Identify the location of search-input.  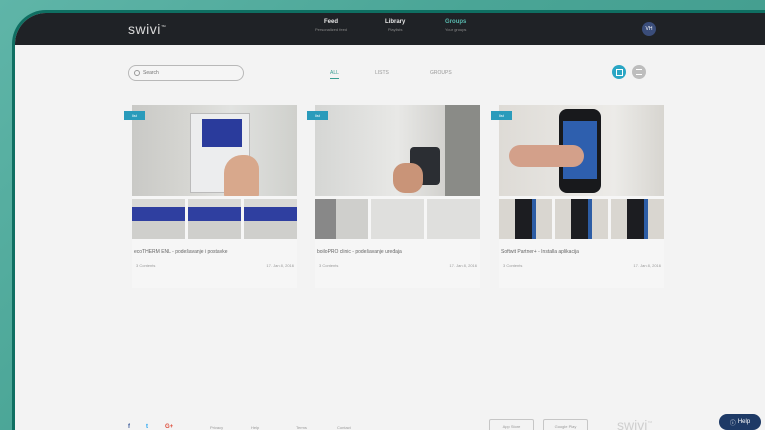
(188, 73).